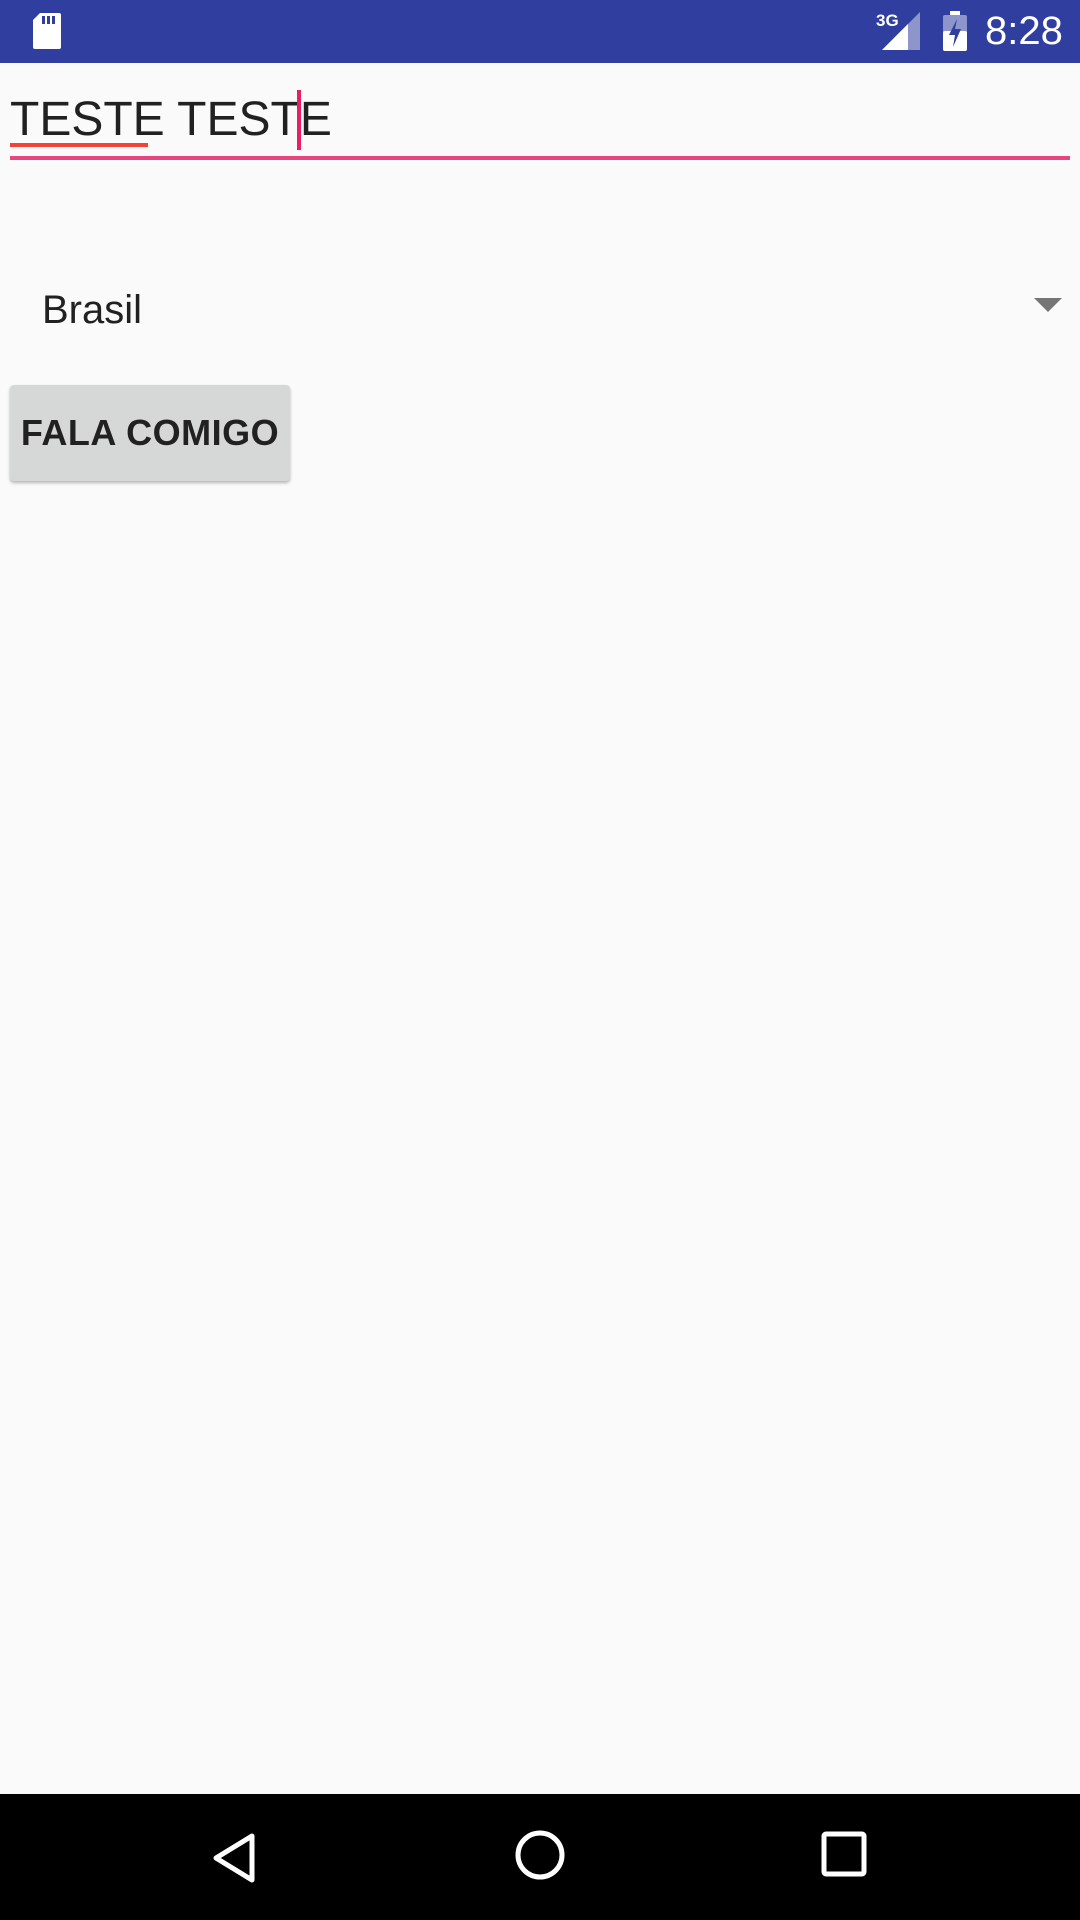 This screenshot has width=1080, height=1920. What do you see at coordinates (47, 31) in the screenshot?
I see `sd-card-icon` at bounding box center [47, 31].